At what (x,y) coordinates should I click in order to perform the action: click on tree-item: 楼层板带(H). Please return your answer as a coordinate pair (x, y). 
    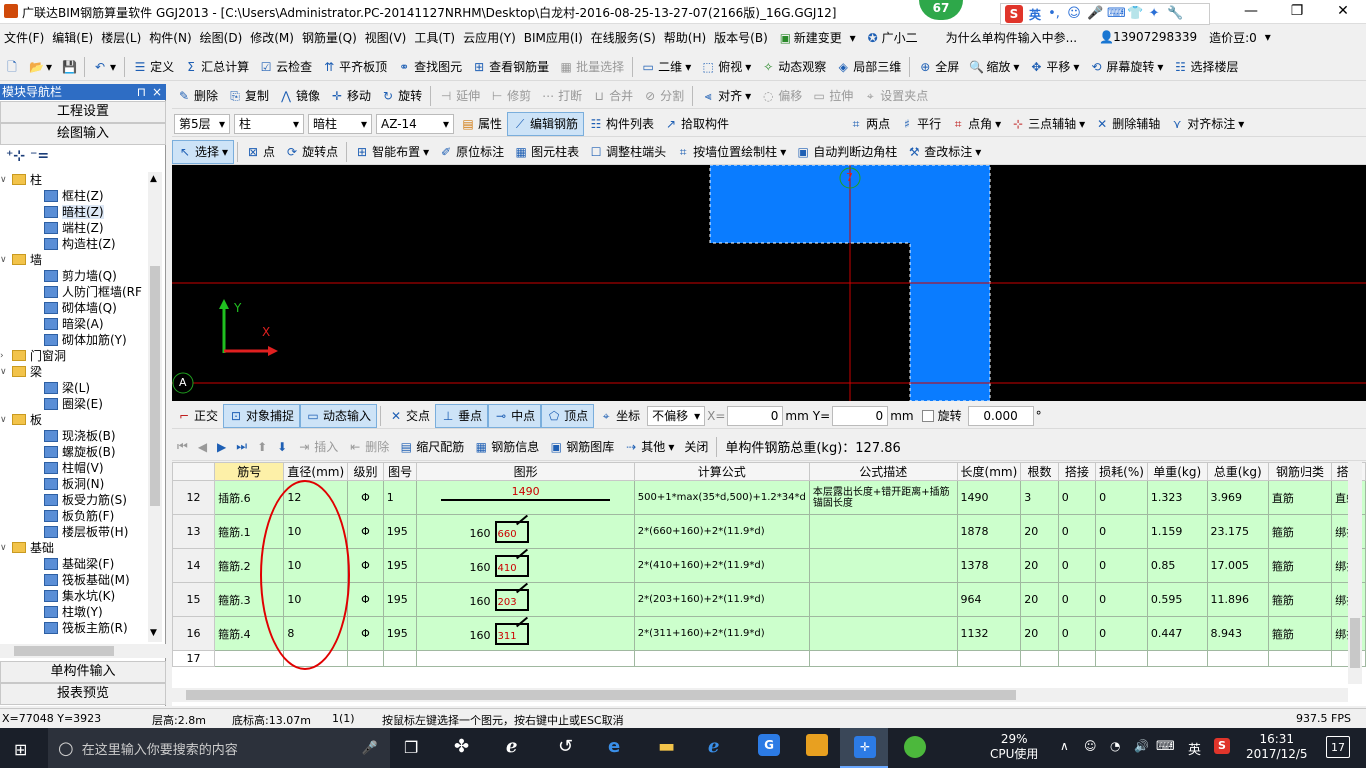
    Looking at the image, I should click on (74, 532).